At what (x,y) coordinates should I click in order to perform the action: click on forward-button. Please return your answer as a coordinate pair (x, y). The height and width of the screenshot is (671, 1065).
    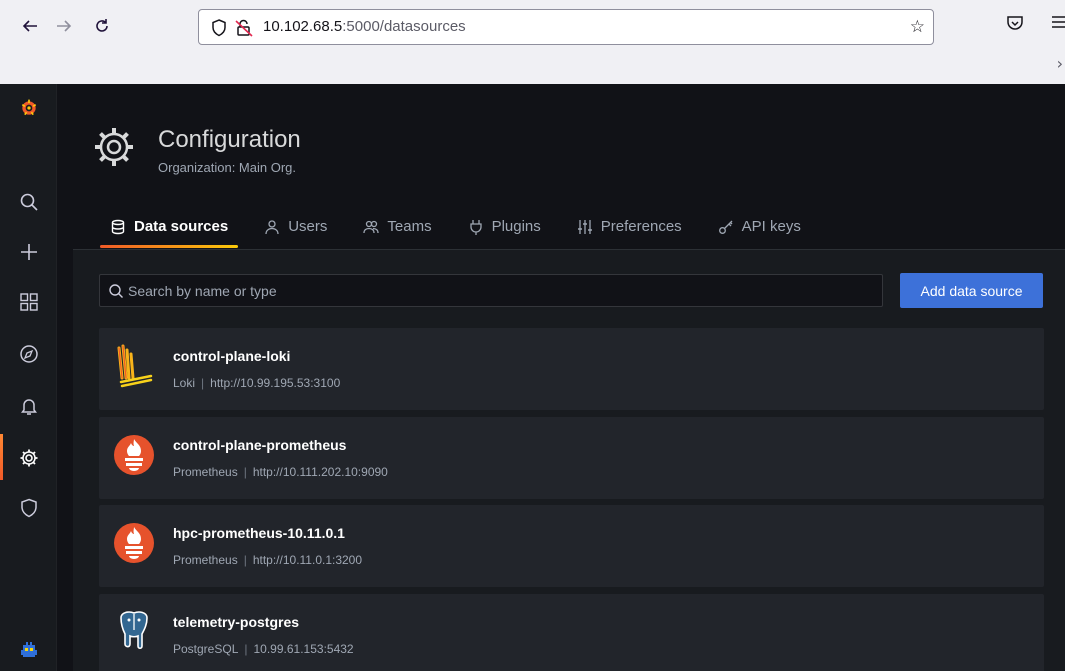
    Looking at the image, I should click on (64, 26).